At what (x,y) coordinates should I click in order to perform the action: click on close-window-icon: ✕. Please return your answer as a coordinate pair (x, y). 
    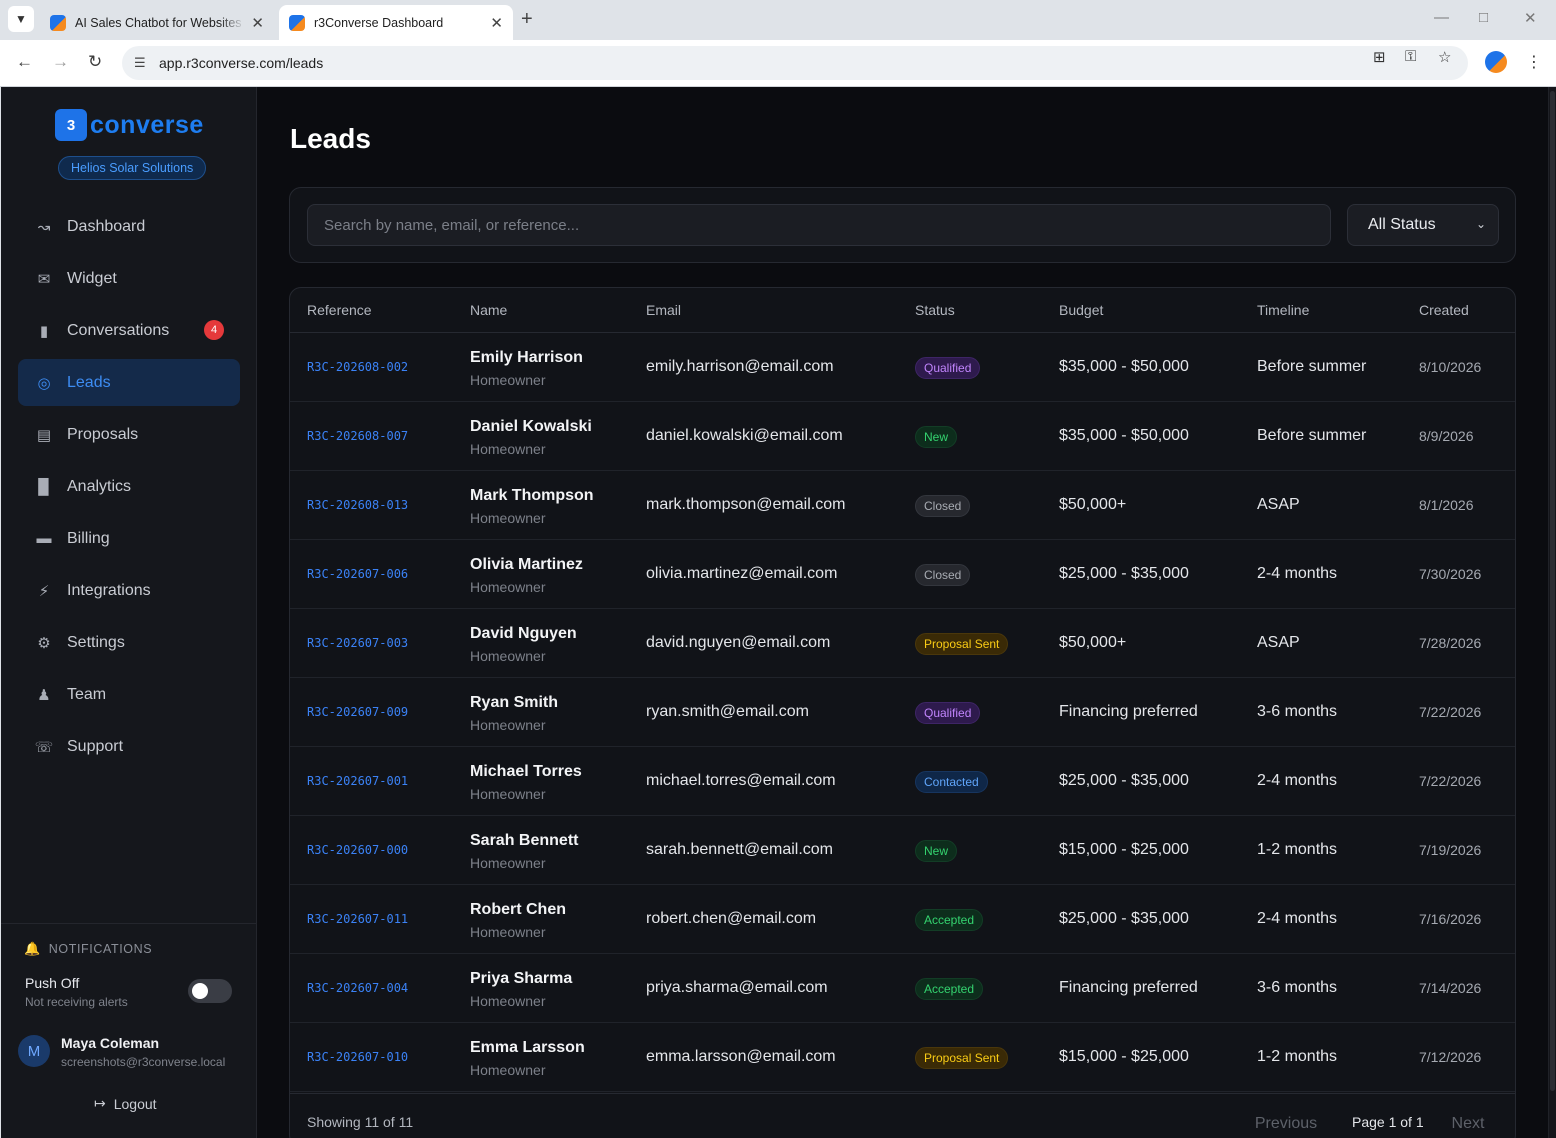
    Looking at the image, I should click on (1530, 18).